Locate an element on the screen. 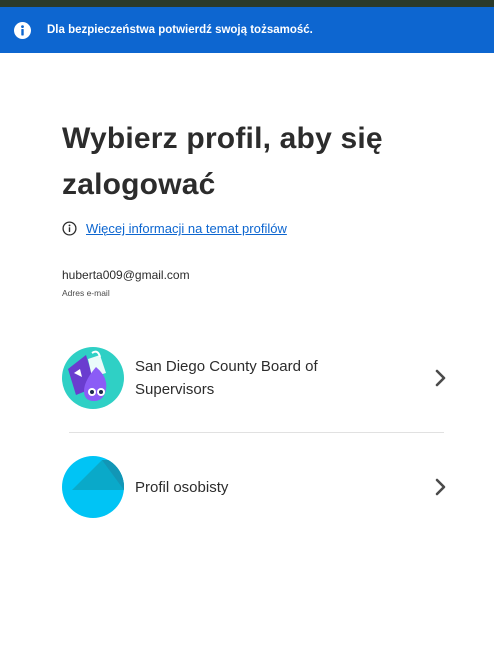  profile-name: San Diego County Board of Supervisors is located at coordinates (226, 378).